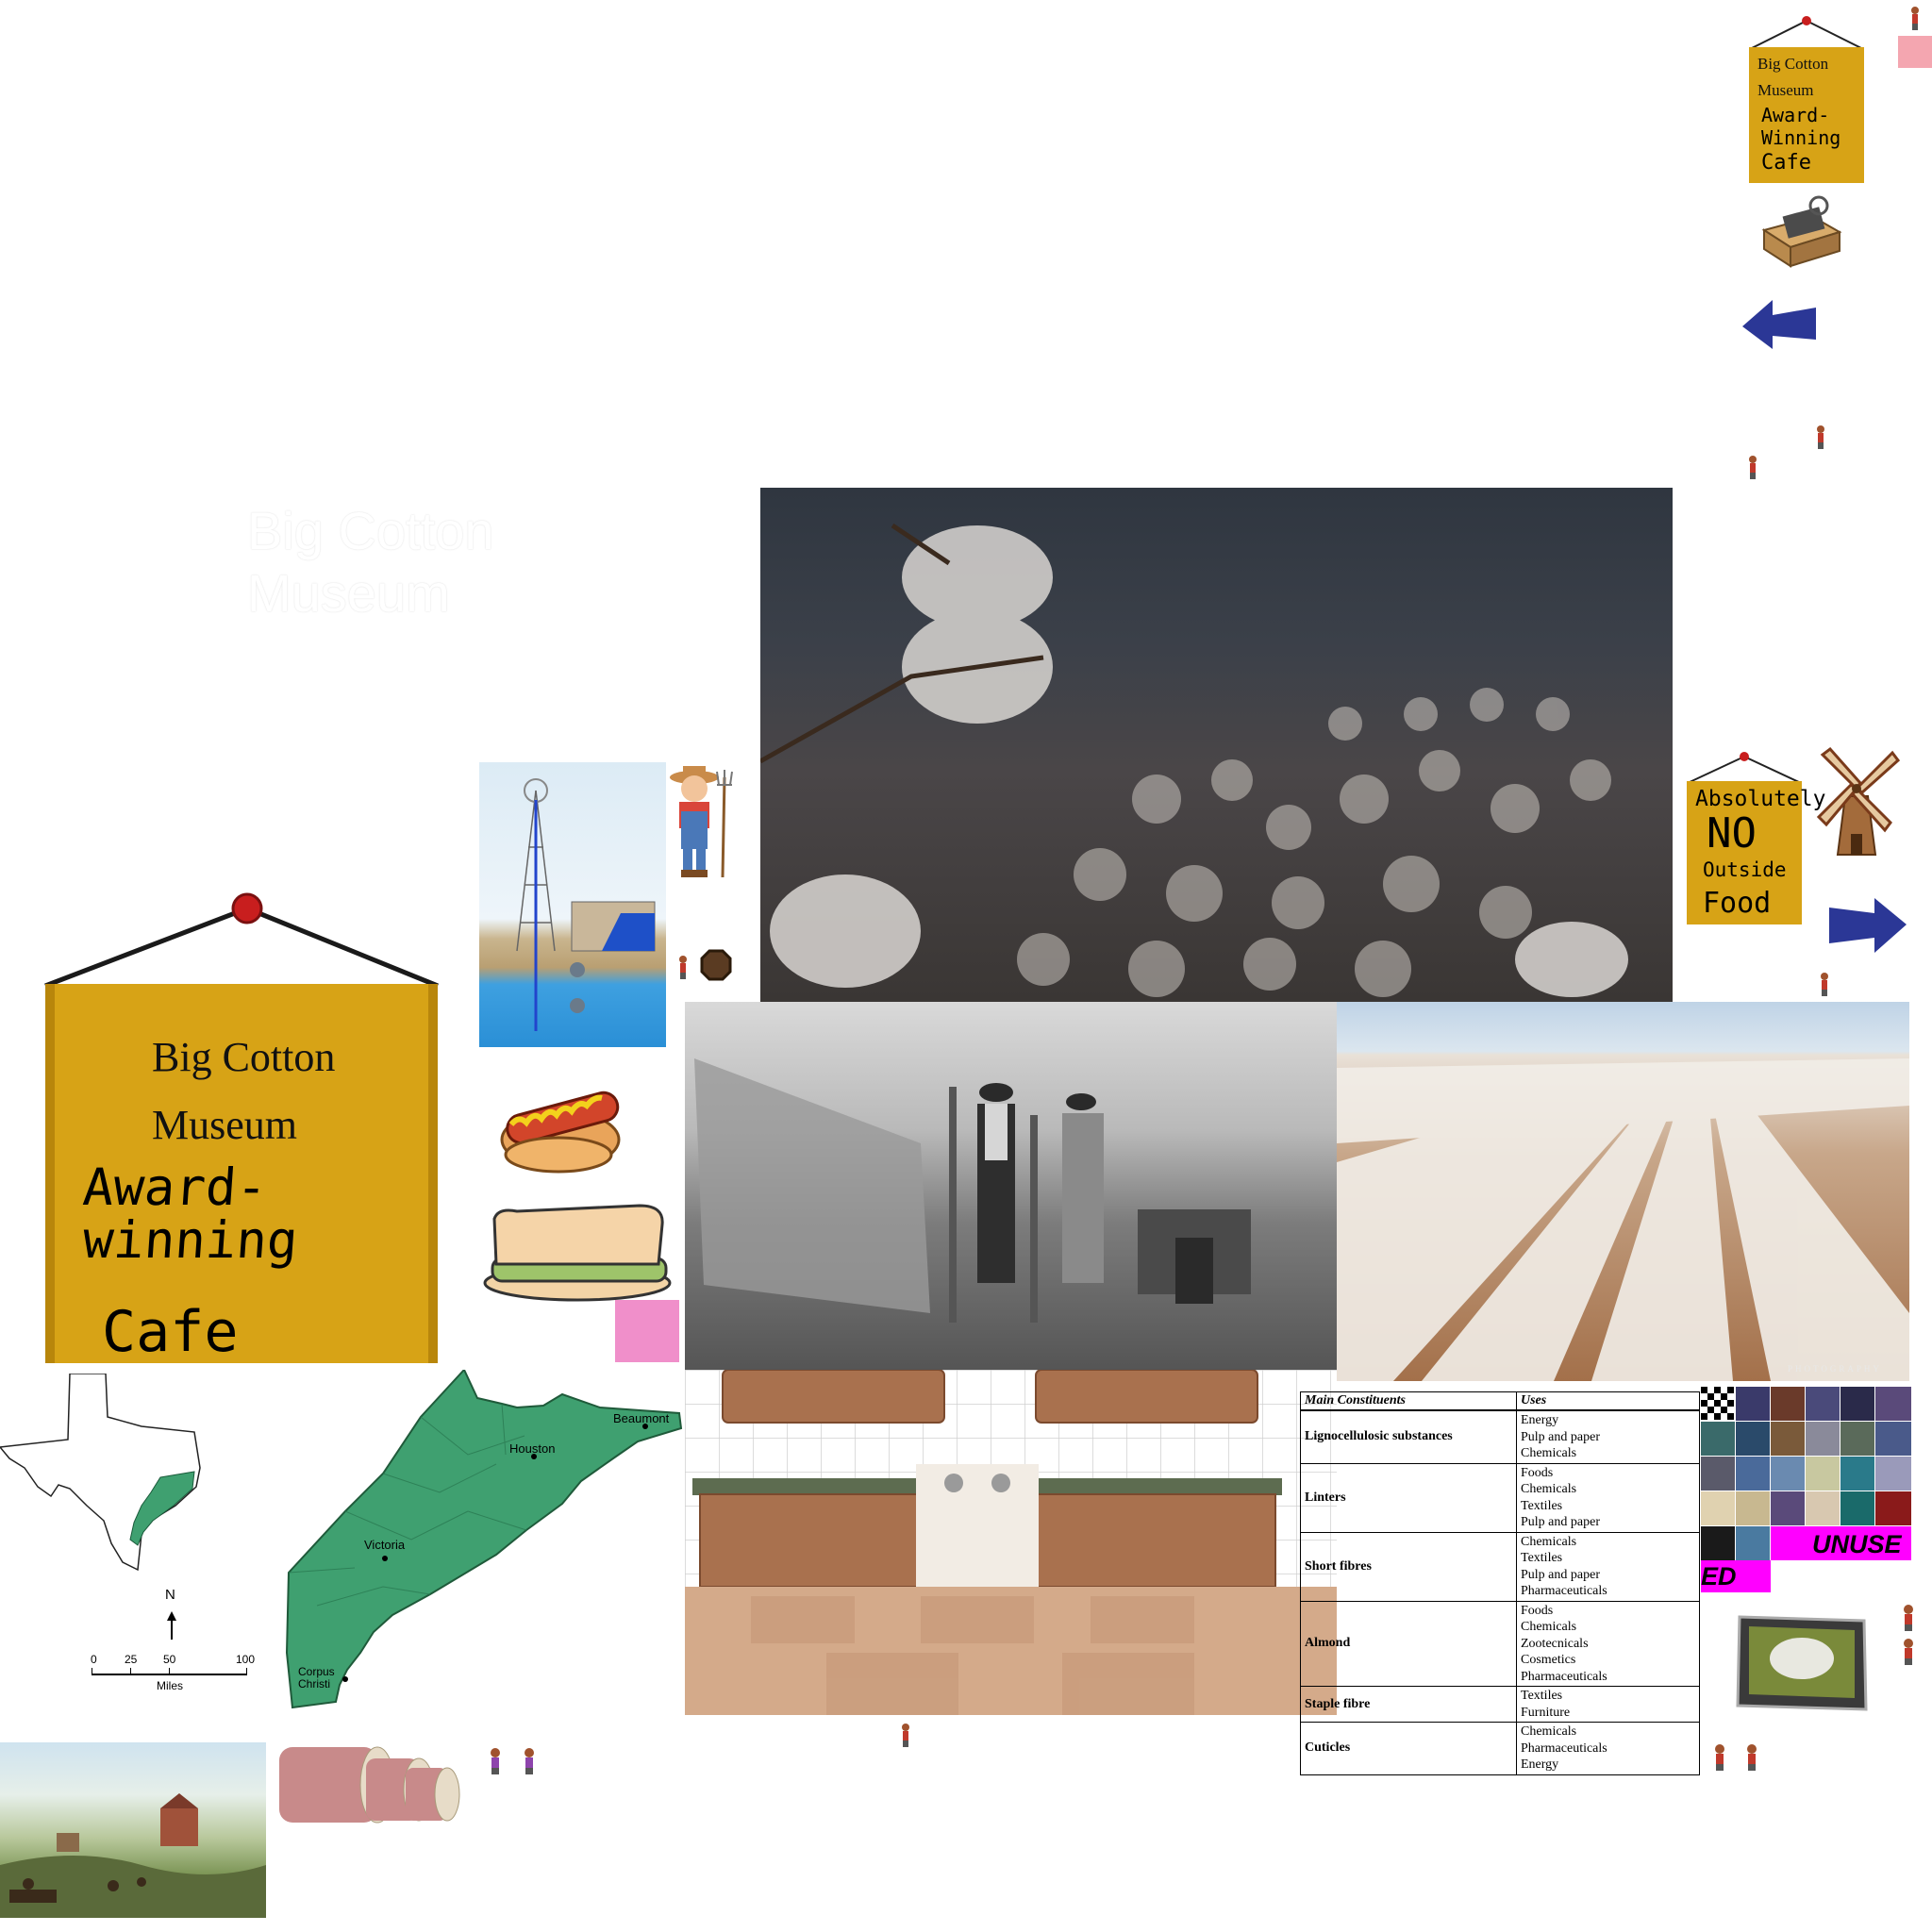  Describe the element at coordinates (572, 904) in the screenshot. I see `windmill-water-diagram` at that location.